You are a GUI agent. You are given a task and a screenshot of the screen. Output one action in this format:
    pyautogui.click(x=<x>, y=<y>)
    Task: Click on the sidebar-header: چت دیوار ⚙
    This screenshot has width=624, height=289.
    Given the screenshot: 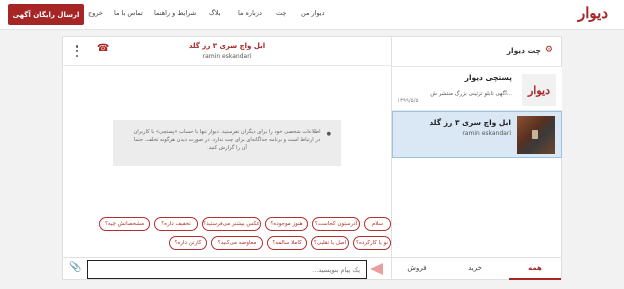 What is the action you would take?
    pyautogui.click(x=530, y=50)
    